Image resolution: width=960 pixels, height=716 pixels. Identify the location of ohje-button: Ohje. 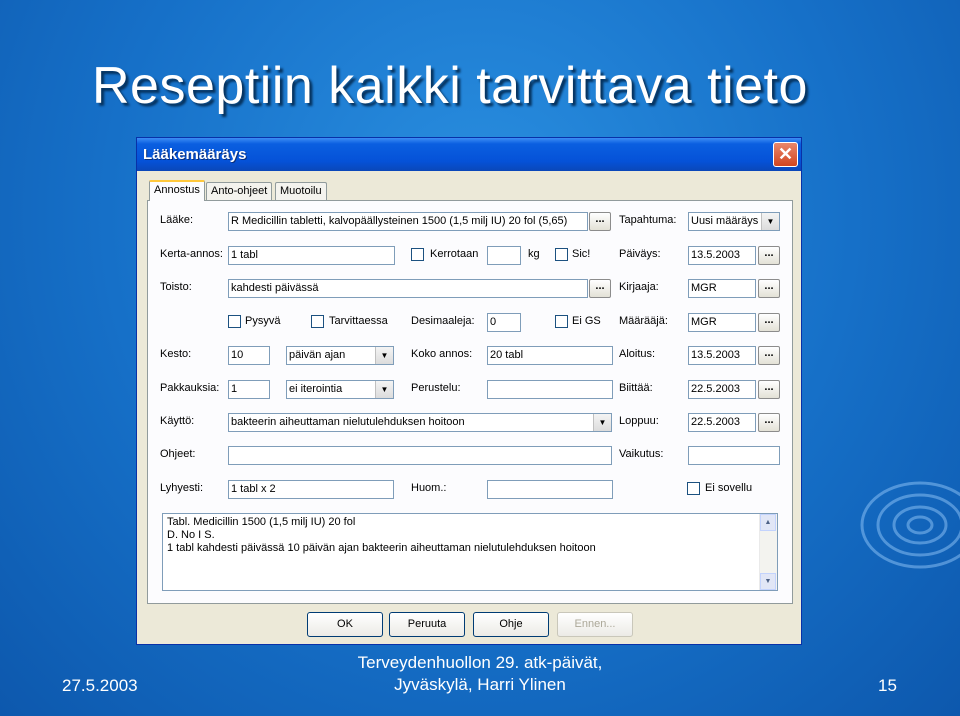
(511, 624).